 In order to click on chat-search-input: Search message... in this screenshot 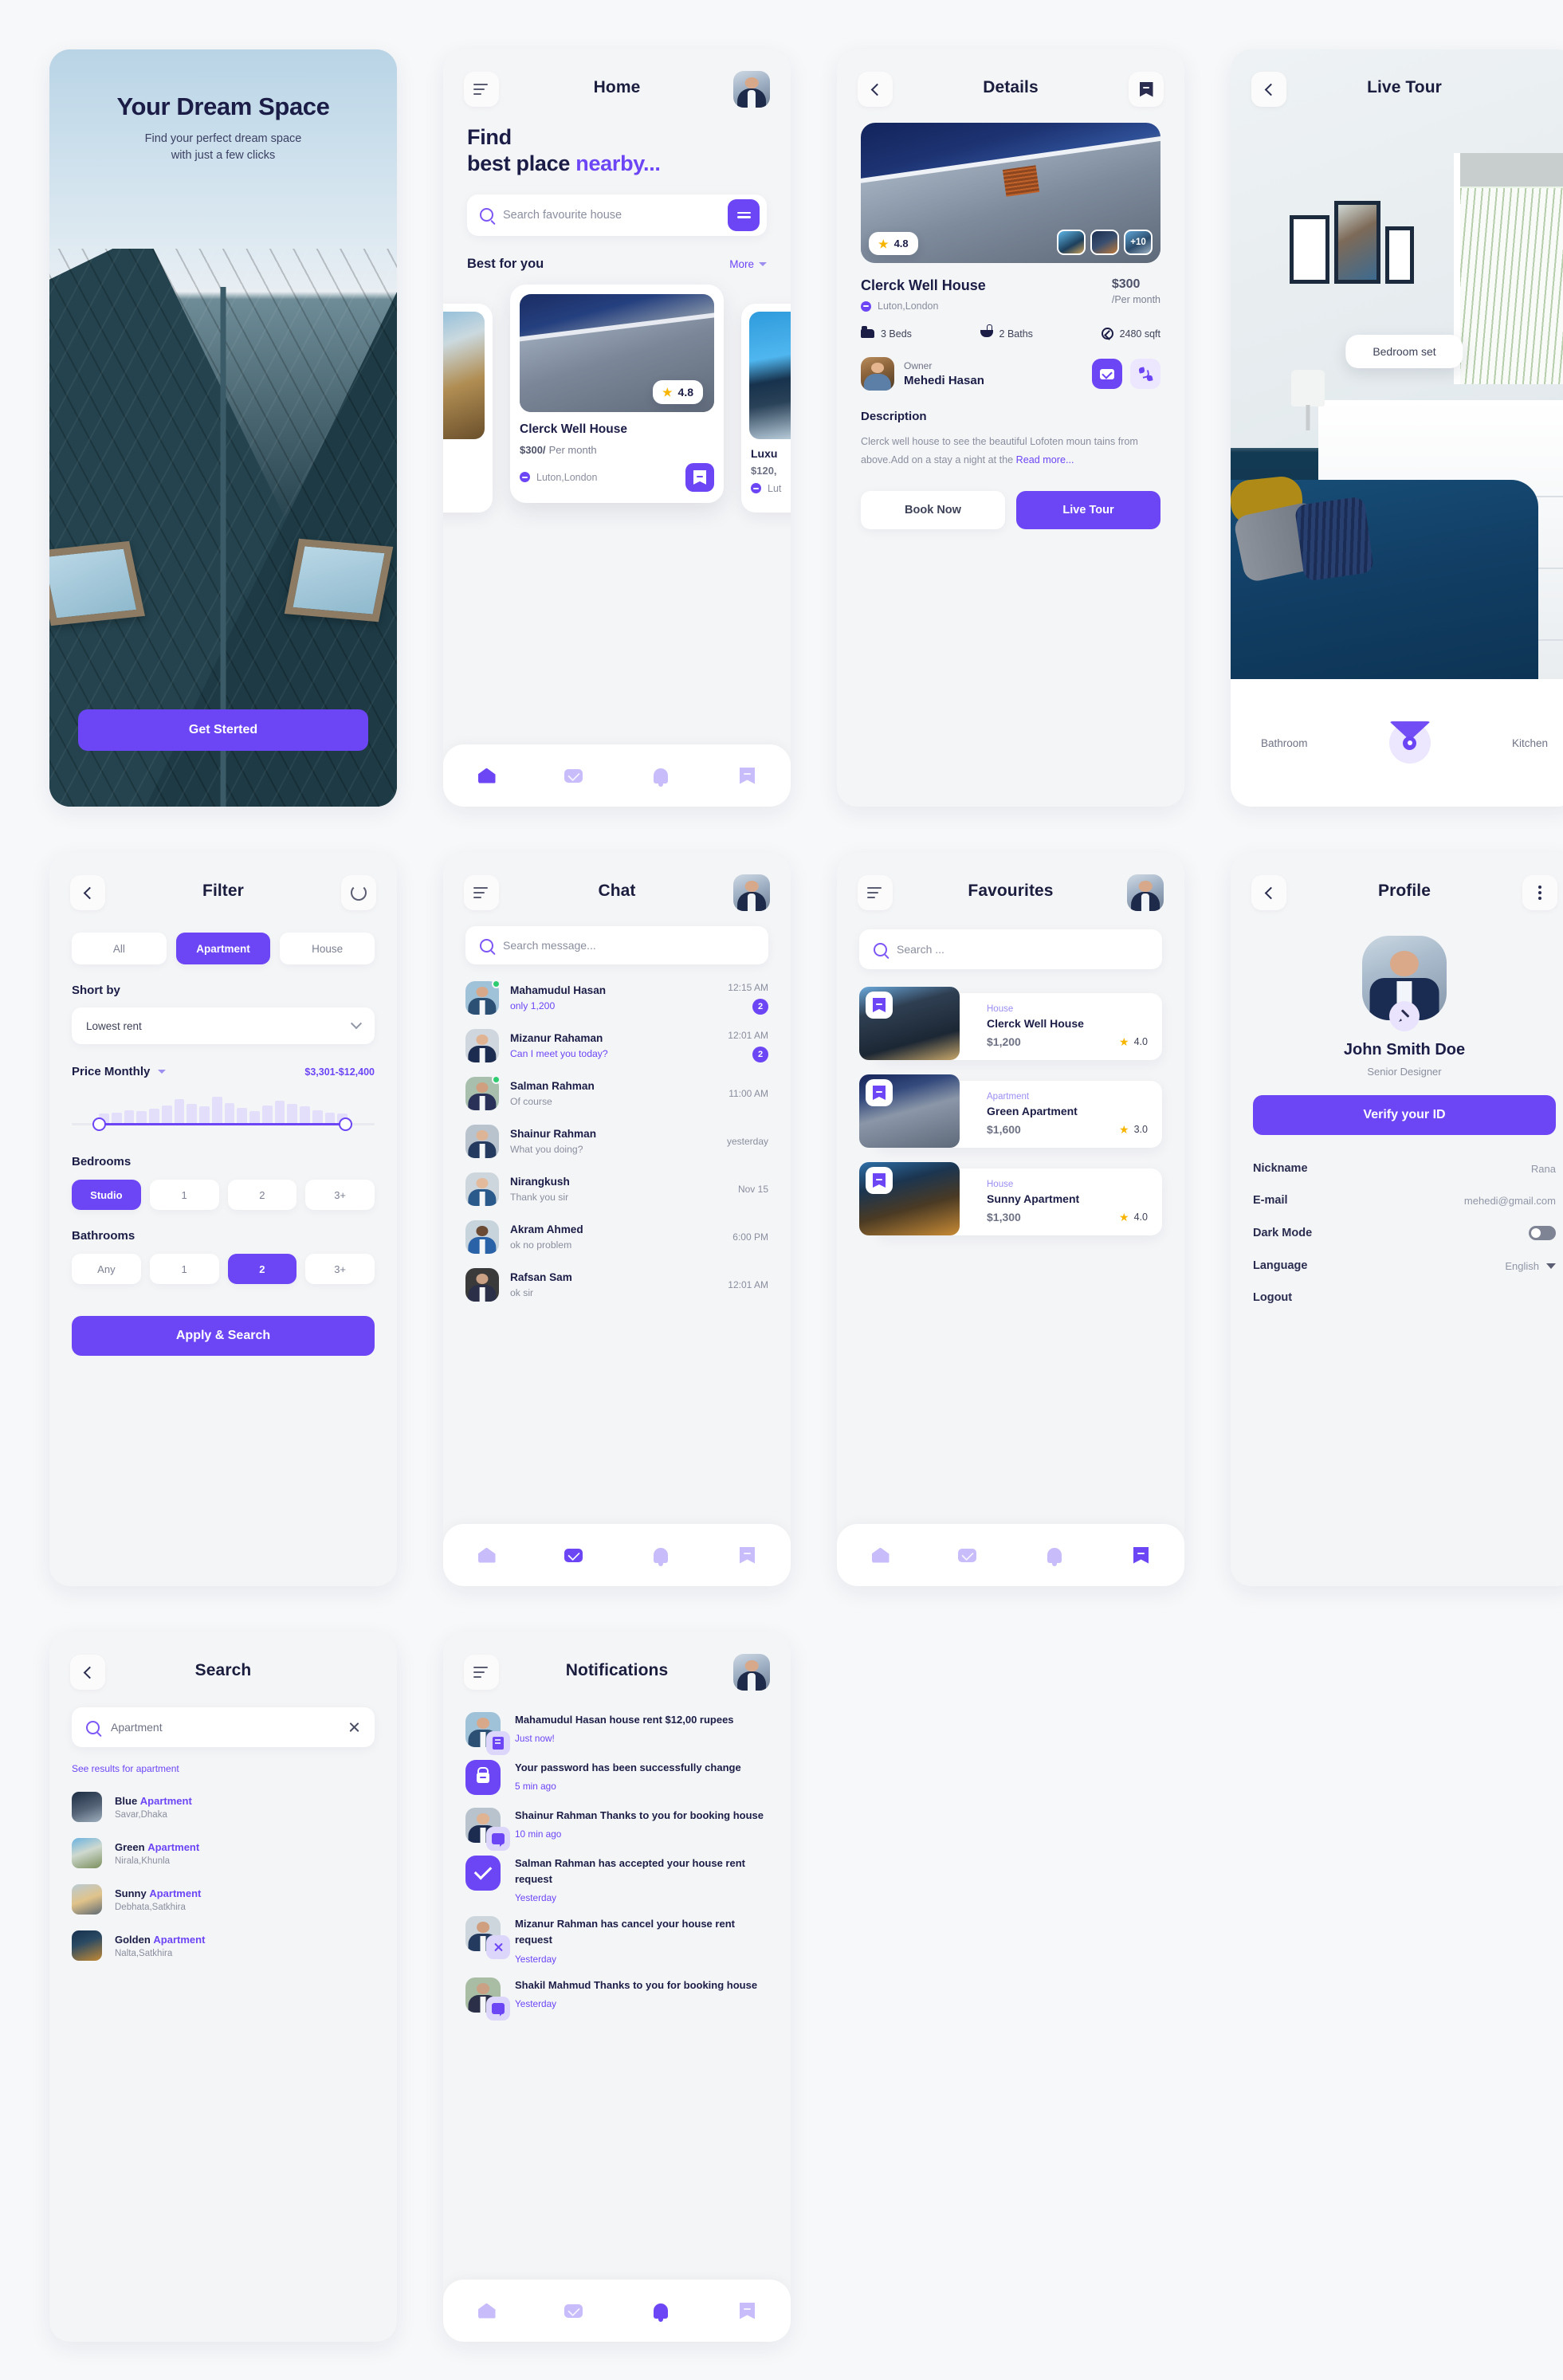, I will do `click(549, 945)`.